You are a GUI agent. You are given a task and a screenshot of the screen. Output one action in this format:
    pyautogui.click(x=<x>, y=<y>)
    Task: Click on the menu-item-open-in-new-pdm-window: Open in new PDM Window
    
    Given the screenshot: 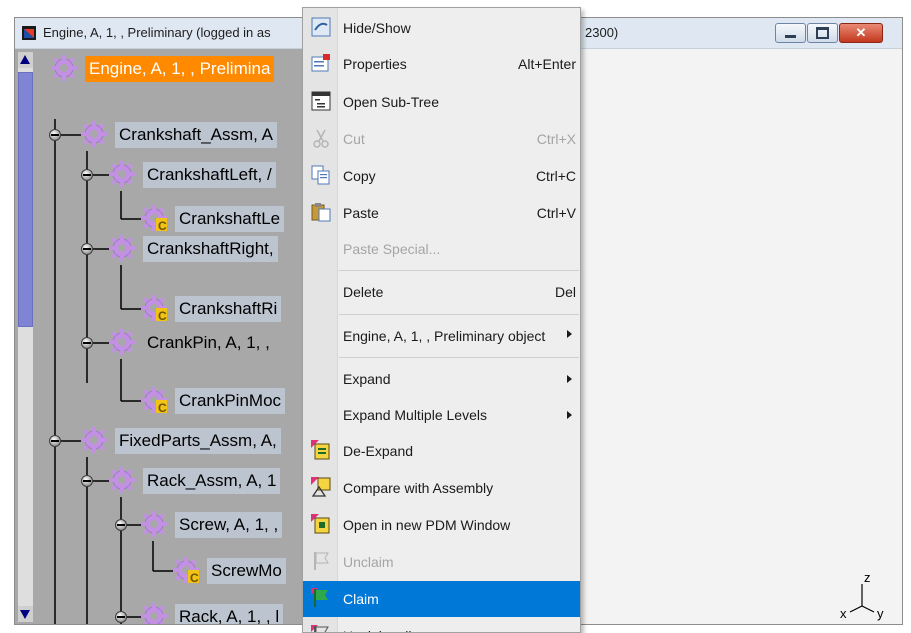 What is the action you would take?
    pyautogui.click(x=441, y=525)
    